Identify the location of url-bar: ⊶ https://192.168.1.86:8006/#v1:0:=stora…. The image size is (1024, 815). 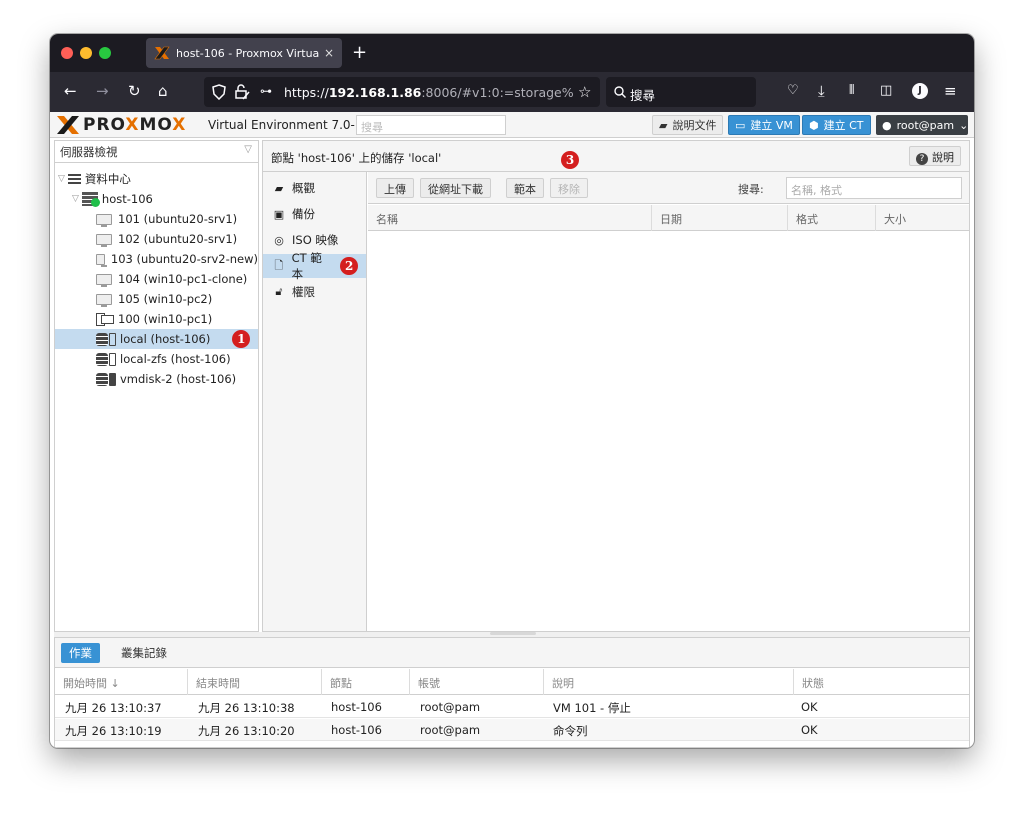
(402, 92).